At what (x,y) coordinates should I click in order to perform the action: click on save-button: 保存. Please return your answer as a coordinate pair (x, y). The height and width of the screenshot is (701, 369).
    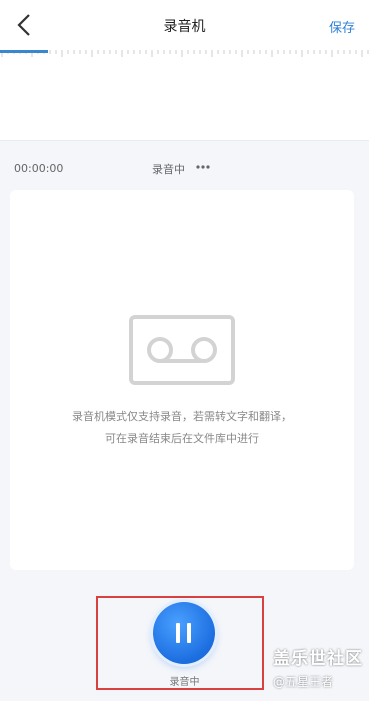
    Looking at the image, I should click on (342, 26).